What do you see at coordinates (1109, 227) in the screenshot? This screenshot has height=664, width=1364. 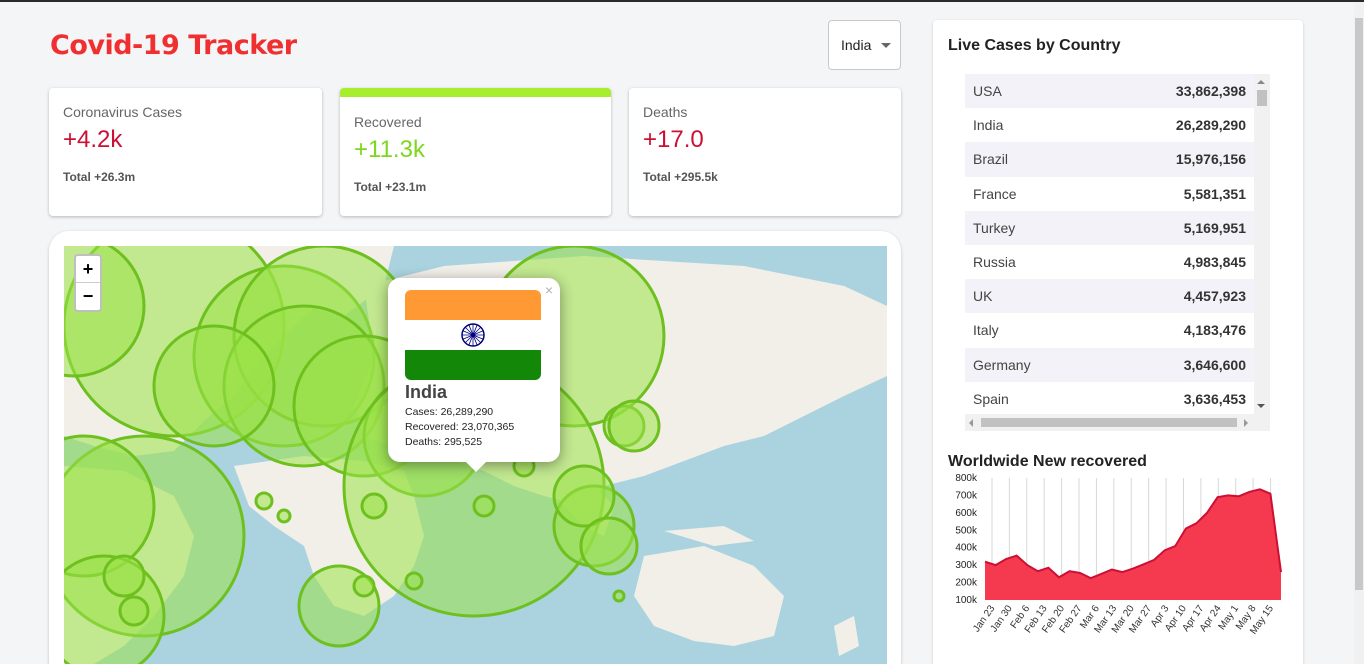 I see `table-row: Turkey 5,169,951` at bounding box center [1109, 227].